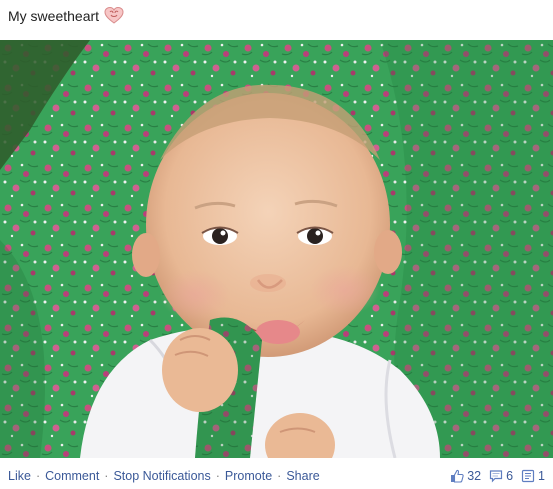  I want to click on promote-link: Promote, so click(248, 476).